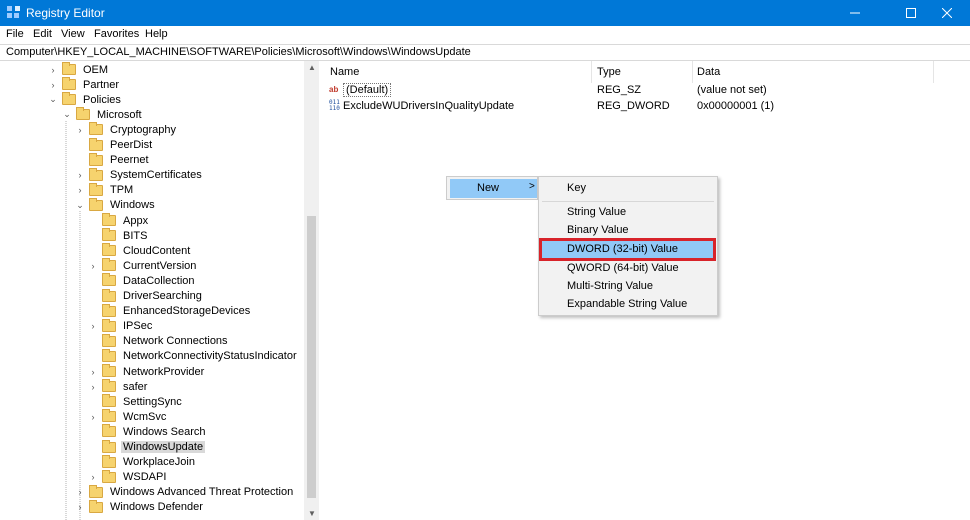  I want to click on tree-item: WorkplaceJoin, so click(142, 462).